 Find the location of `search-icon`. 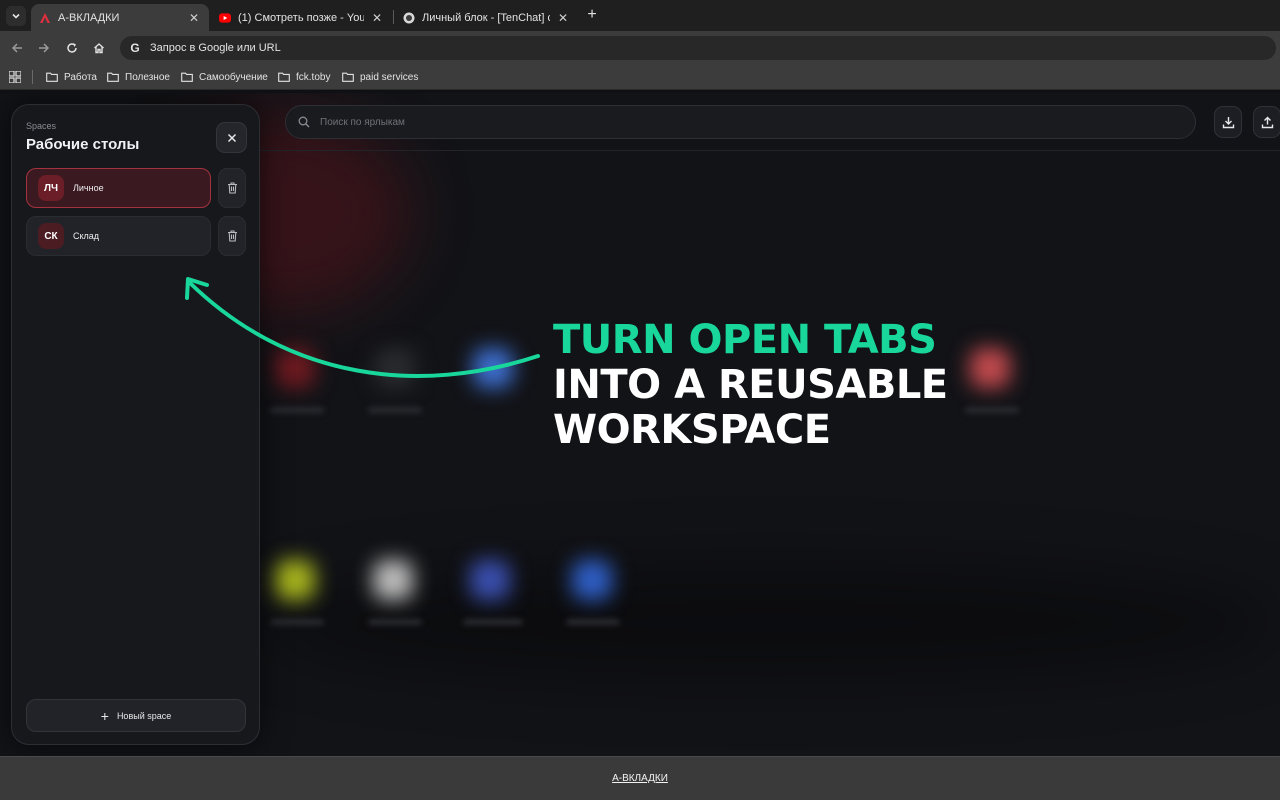

search-icon is located at coordinates (304, 122).